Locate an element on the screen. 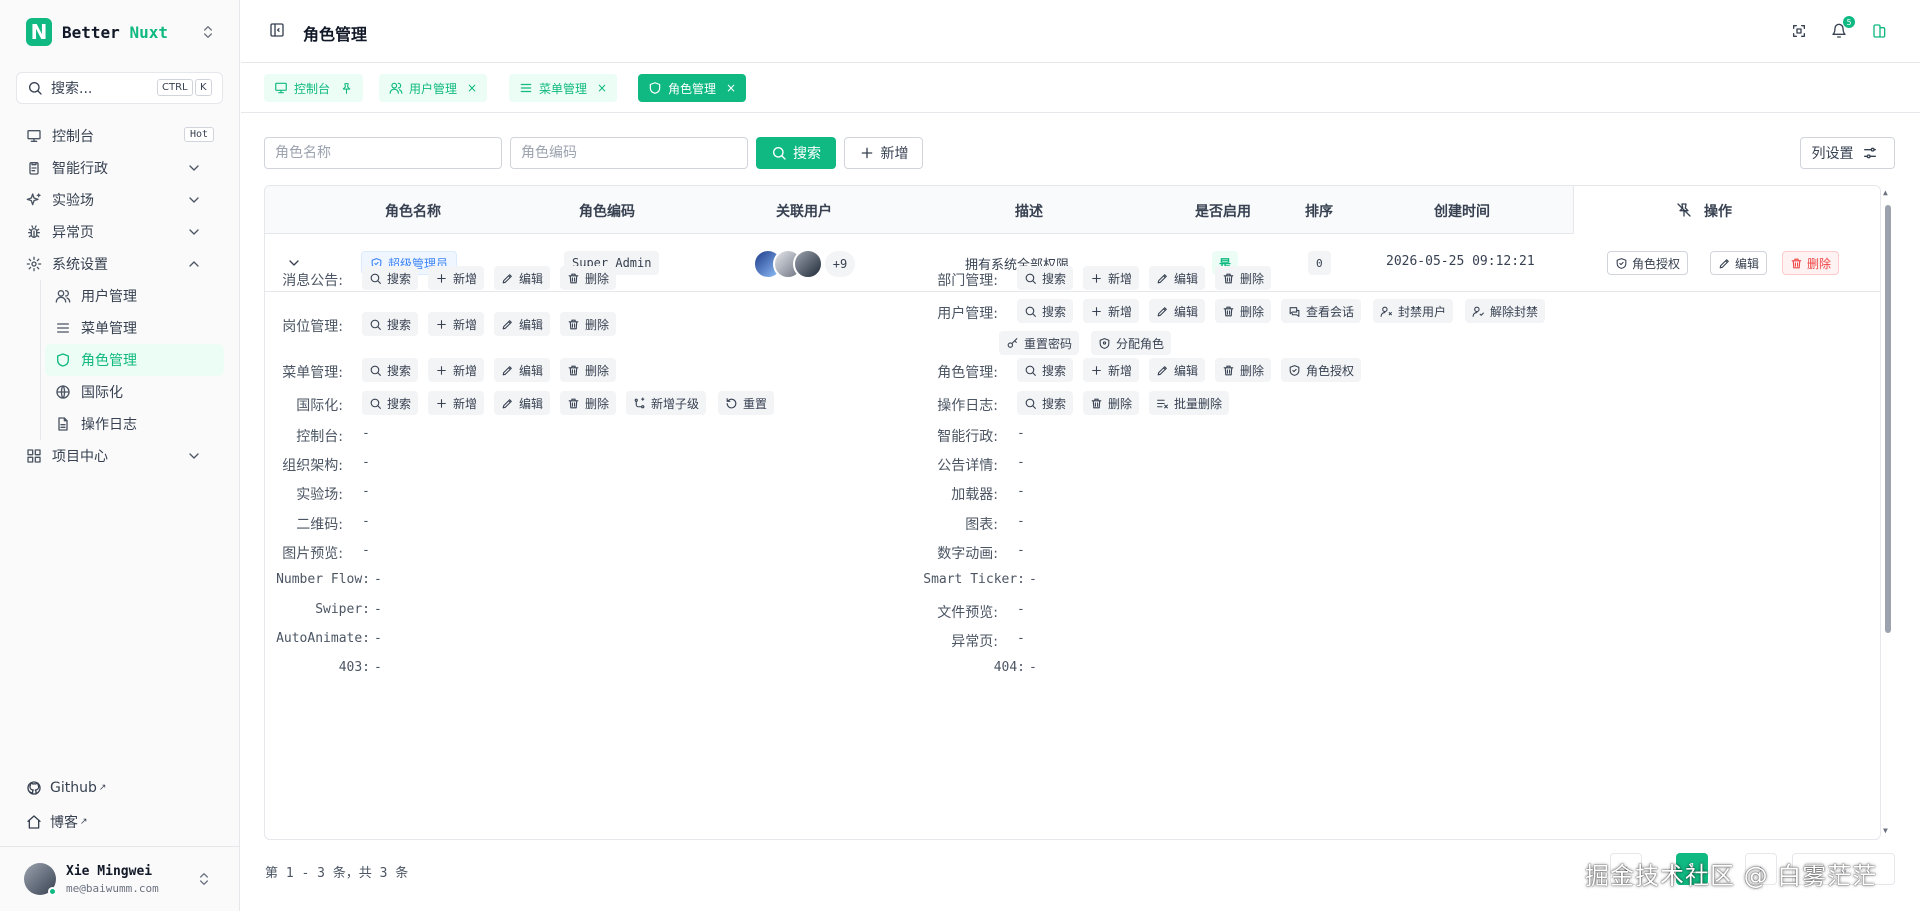 The width and height of the screenshot is (1920, 911). perm-chip-view-sessions: 查看会话 is located at coordinates (1321, 311).